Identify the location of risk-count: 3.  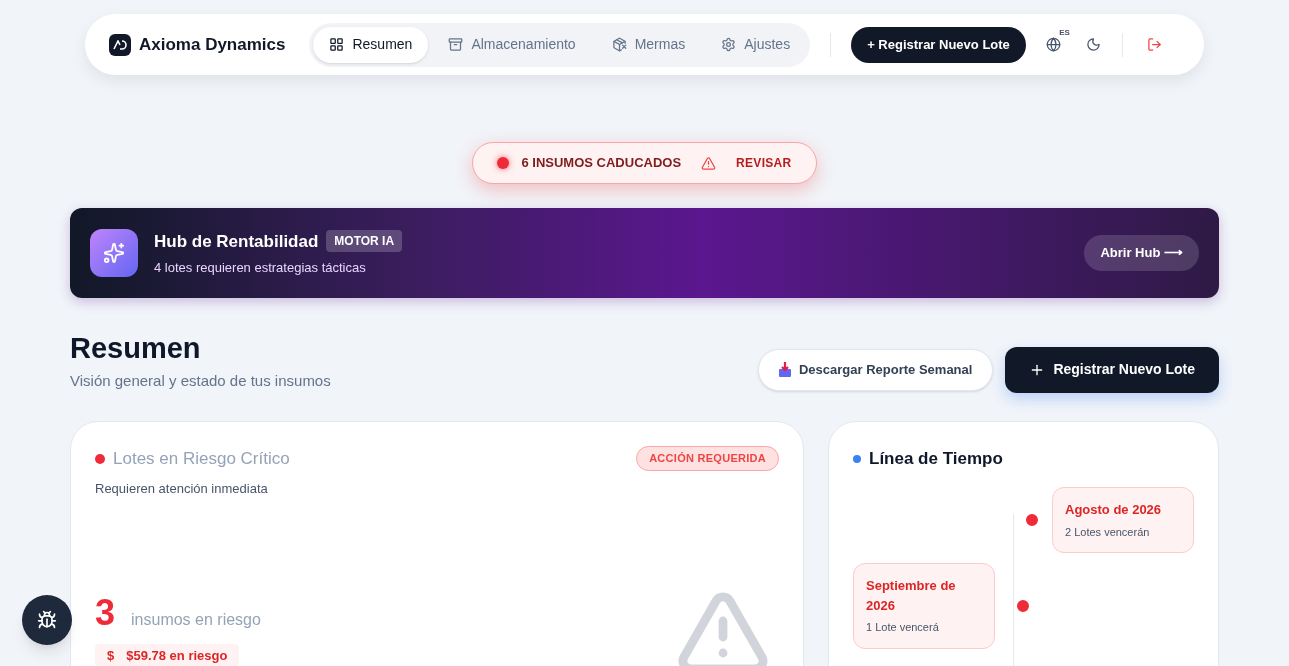
(105, 612).